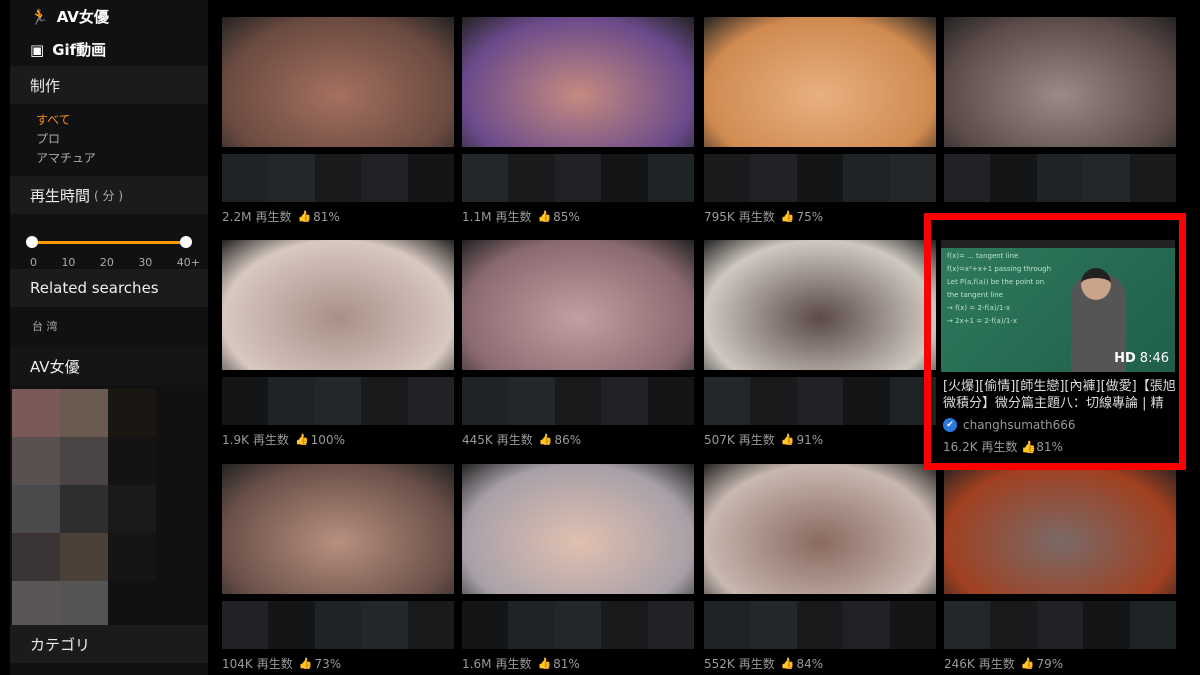 The height and width of the screenshot is (675, 1200). What do you see at coordinates (109, 16) in the screenshot?
I see `sidebar-link-pornstars: 🏃 AV女優` at bounding box center [109, 16].